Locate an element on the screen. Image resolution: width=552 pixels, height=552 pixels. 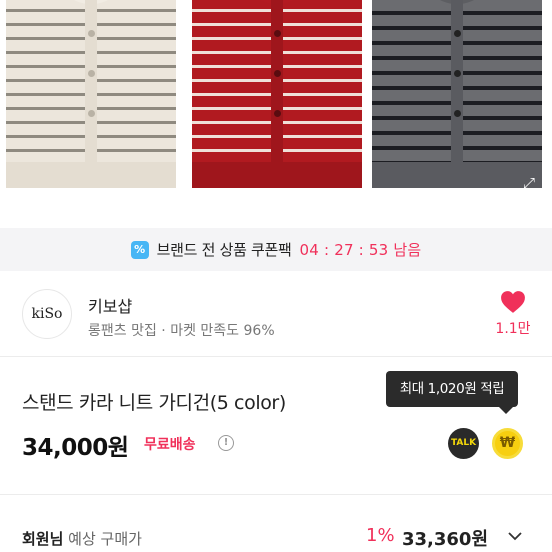
coupon-label: 브랜드 전 상품 쿠폰팩 is located at coordinates (224, 250).